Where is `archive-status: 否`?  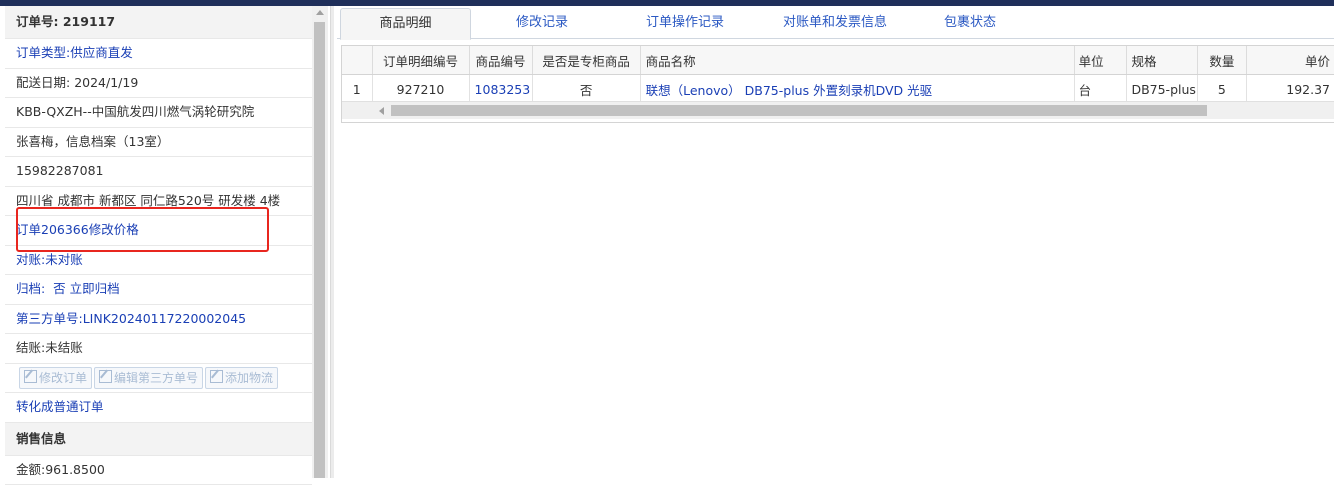 archive-status: 否 is located at coordinates (59, 288).